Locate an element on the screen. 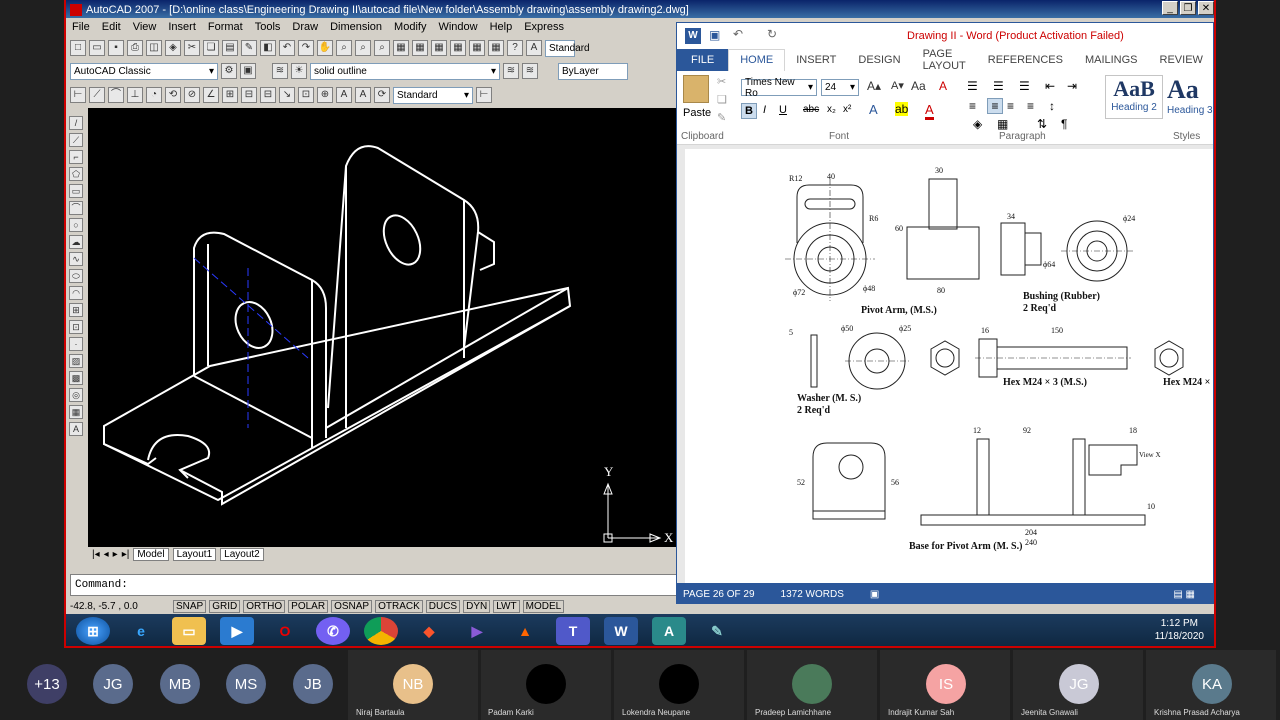 Image resolution: width=1280 pixels, height=720 pixels. save-icon: ▪ is located at coordinates (116, 48).